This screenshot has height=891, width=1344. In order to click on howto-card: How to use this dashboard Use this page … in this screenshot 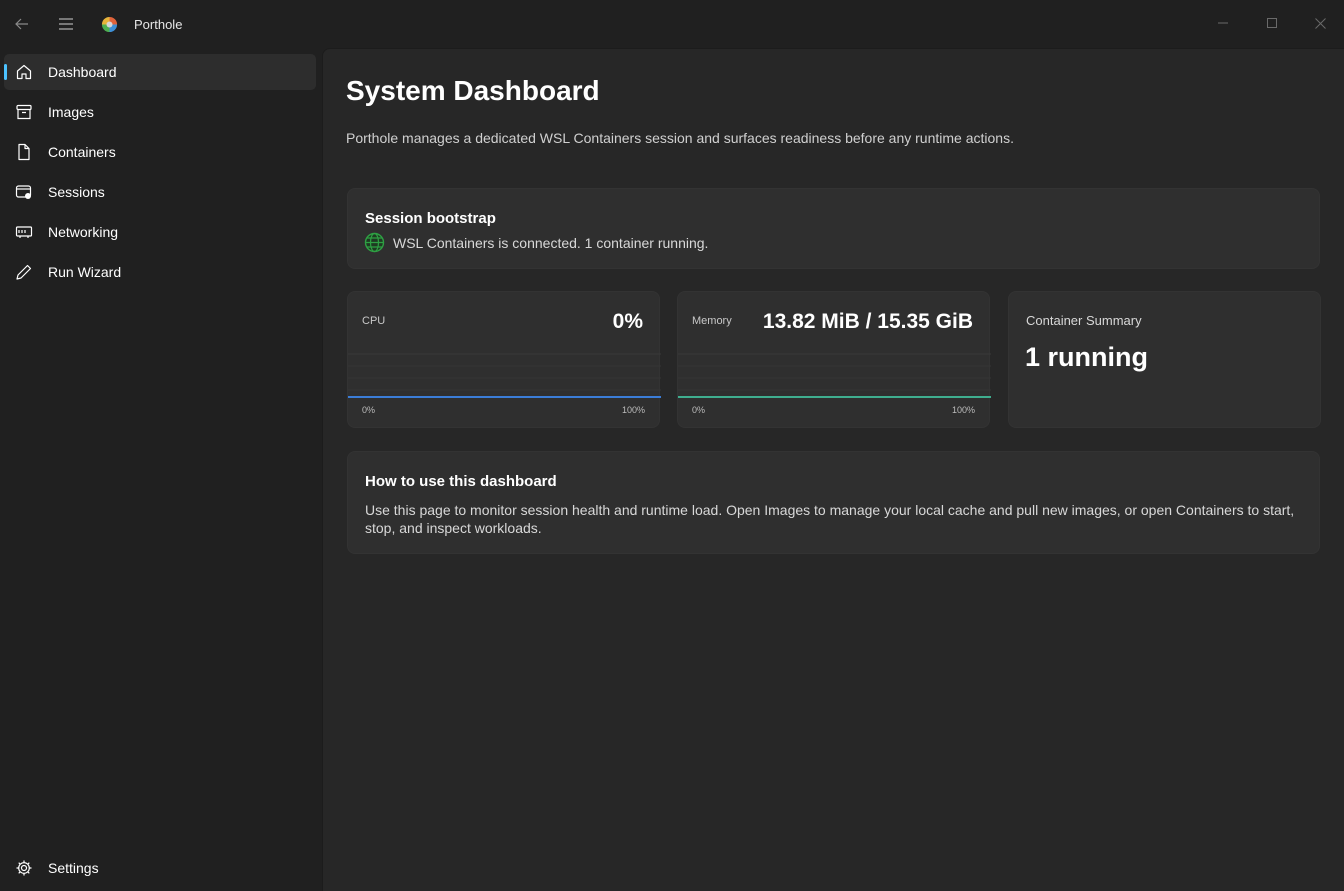, I will do `click(833, 502)`.